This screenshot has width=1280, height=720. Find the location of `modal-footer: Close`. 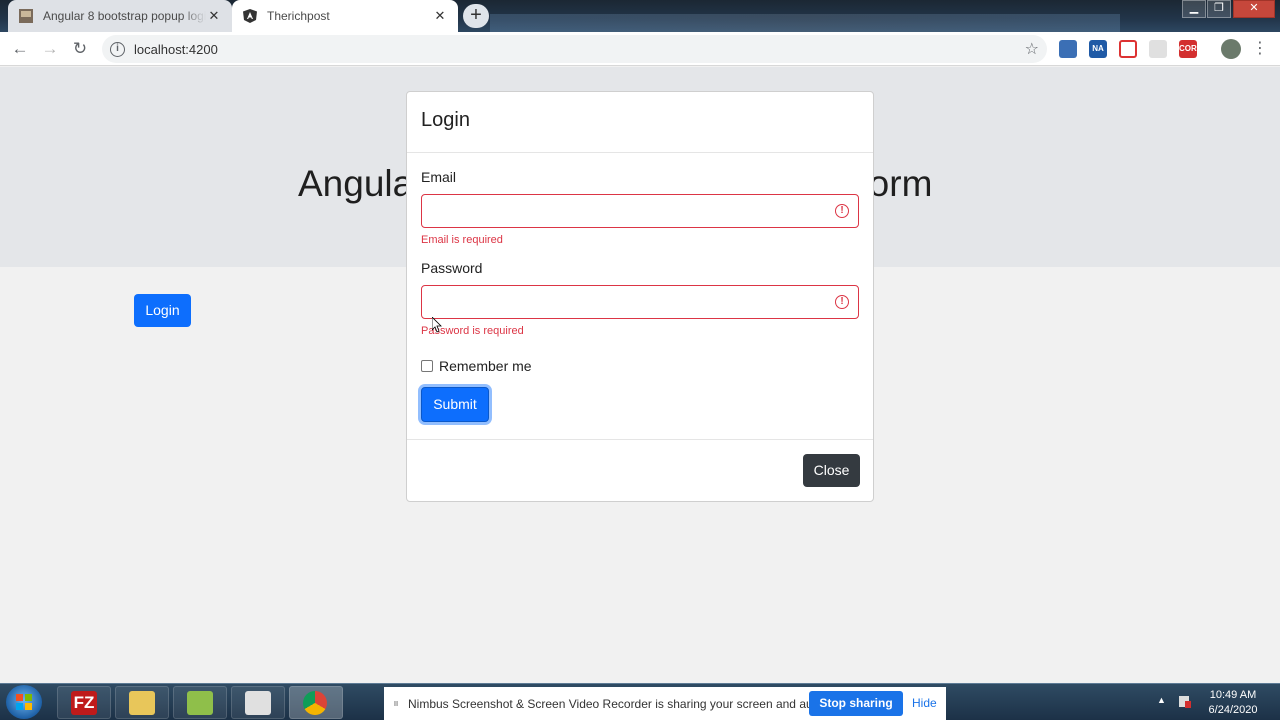

modal-footer: Close is located at coordinates (640, 470).